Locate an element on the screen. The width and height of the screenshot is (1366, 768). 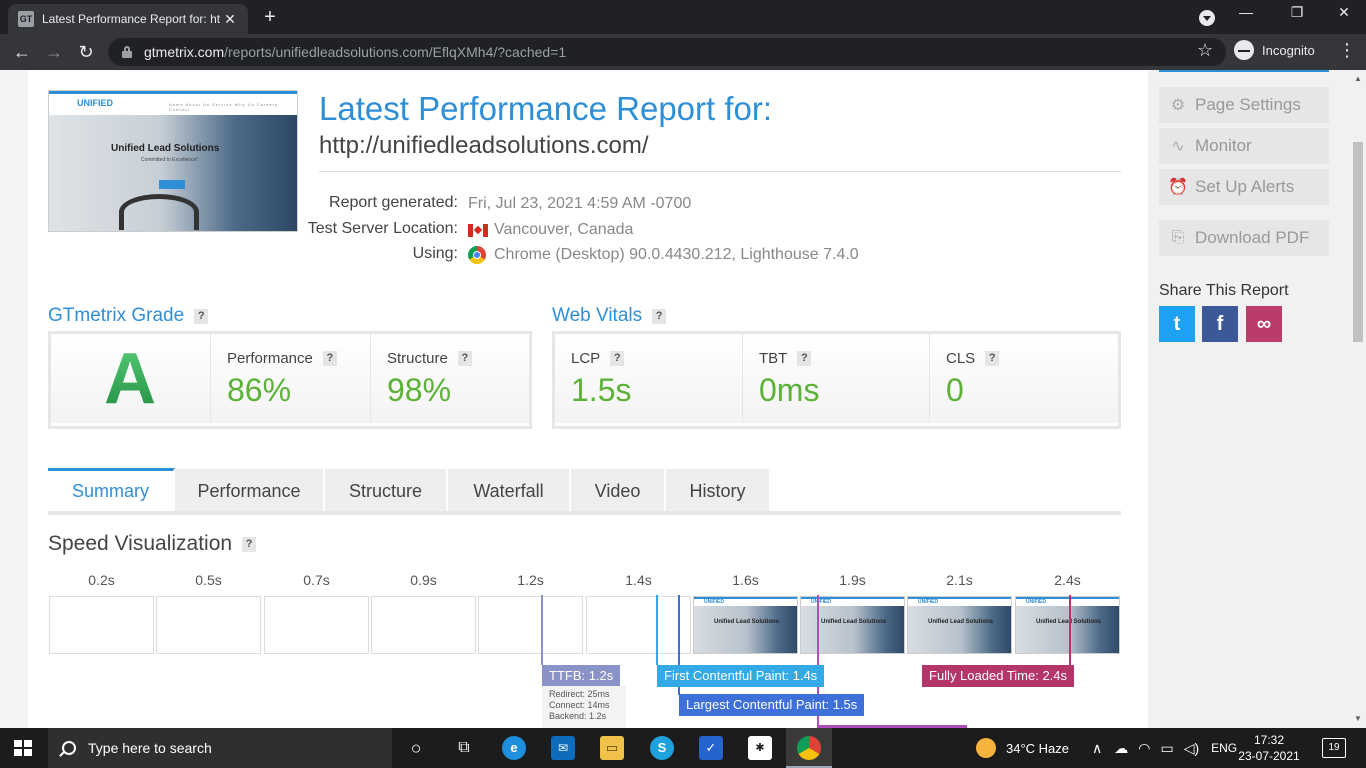
fully-loaded-line is located at coordinates (1070, 630).